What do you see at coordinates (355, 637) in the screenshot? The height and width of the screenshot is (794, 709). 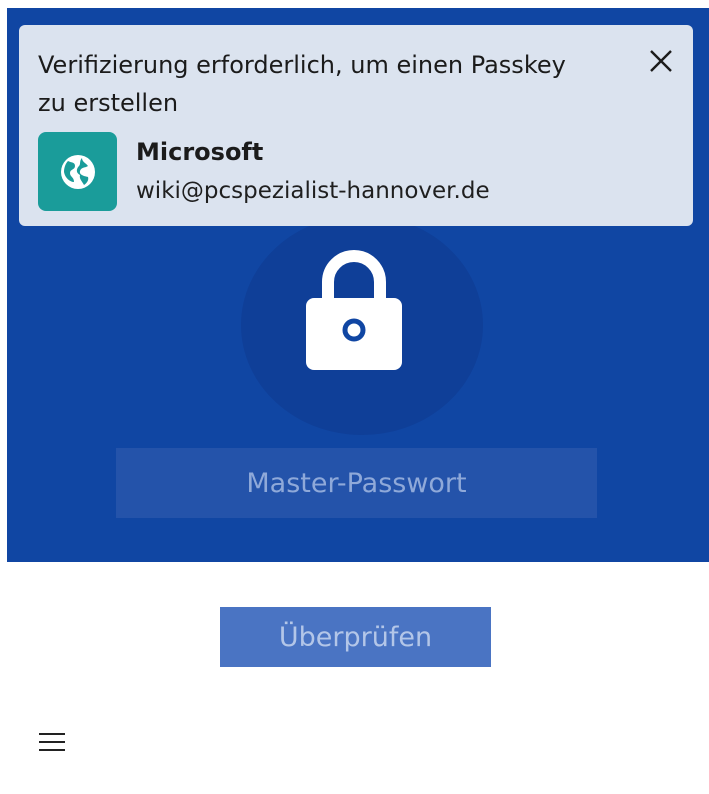 I see `verify-button: Überprüfen` at bounding box center [355, 637].